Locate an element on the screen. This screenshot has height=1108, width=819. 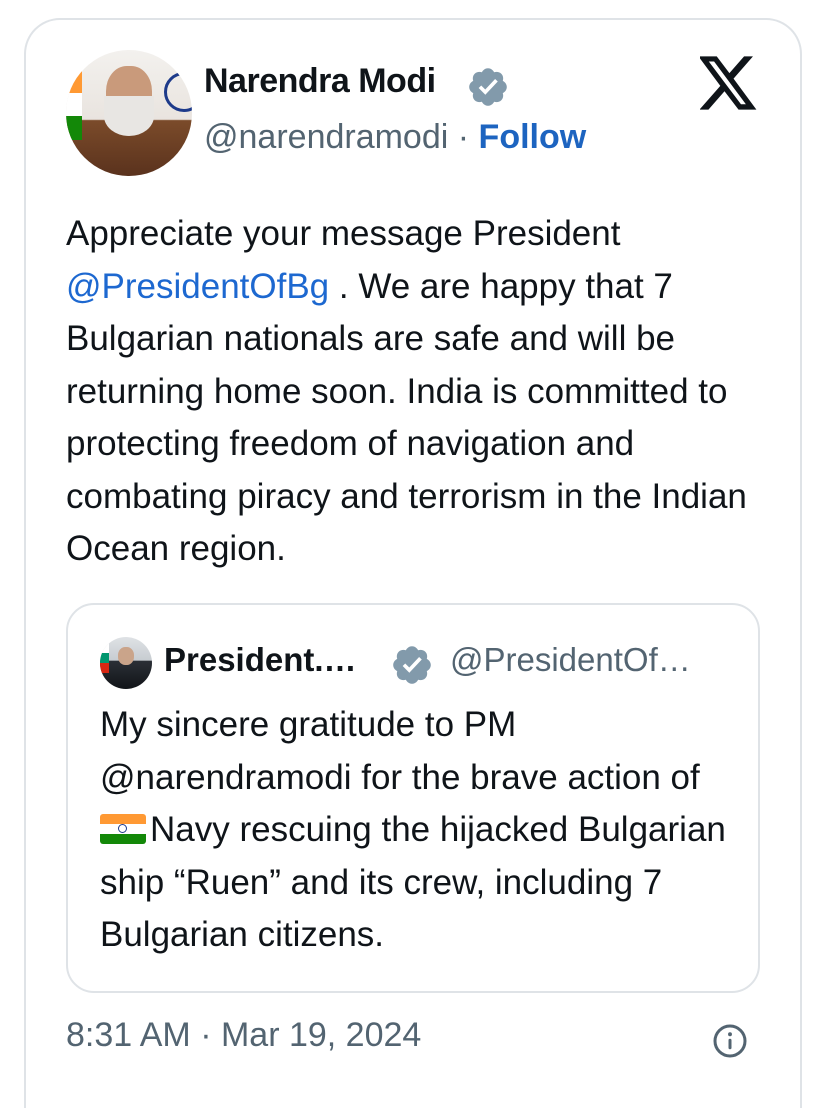
x-logo-icon is located at coordinates (729, 83).